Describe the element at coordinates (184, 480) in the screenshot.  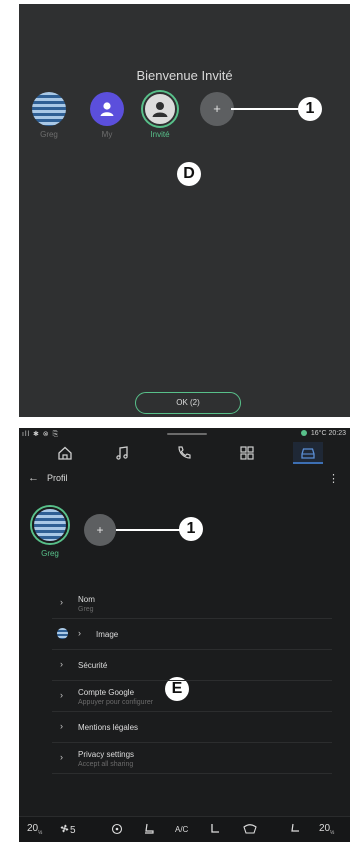
I see `page-header: ← Profil ⋮` at that location.